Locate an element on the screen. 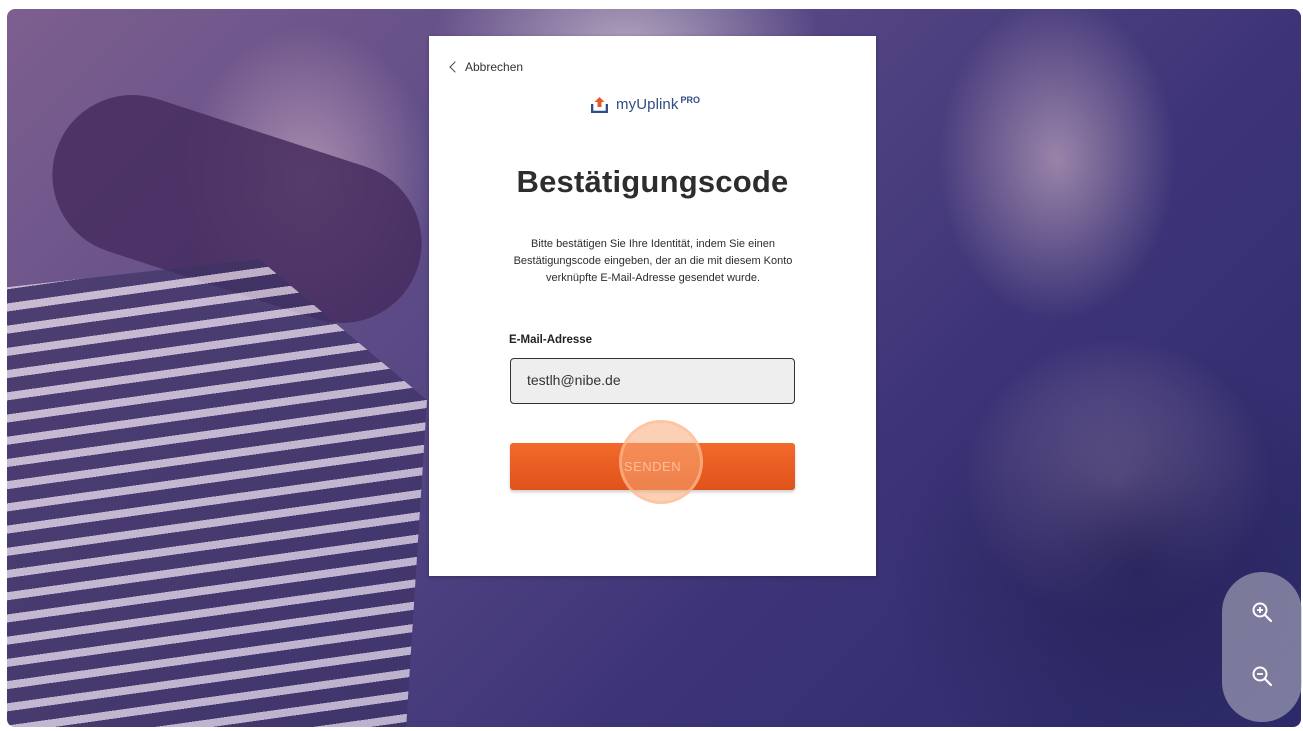 The image size is (1303, 731). cancel-link: Abbrechen is located at coordinates (486, 67).